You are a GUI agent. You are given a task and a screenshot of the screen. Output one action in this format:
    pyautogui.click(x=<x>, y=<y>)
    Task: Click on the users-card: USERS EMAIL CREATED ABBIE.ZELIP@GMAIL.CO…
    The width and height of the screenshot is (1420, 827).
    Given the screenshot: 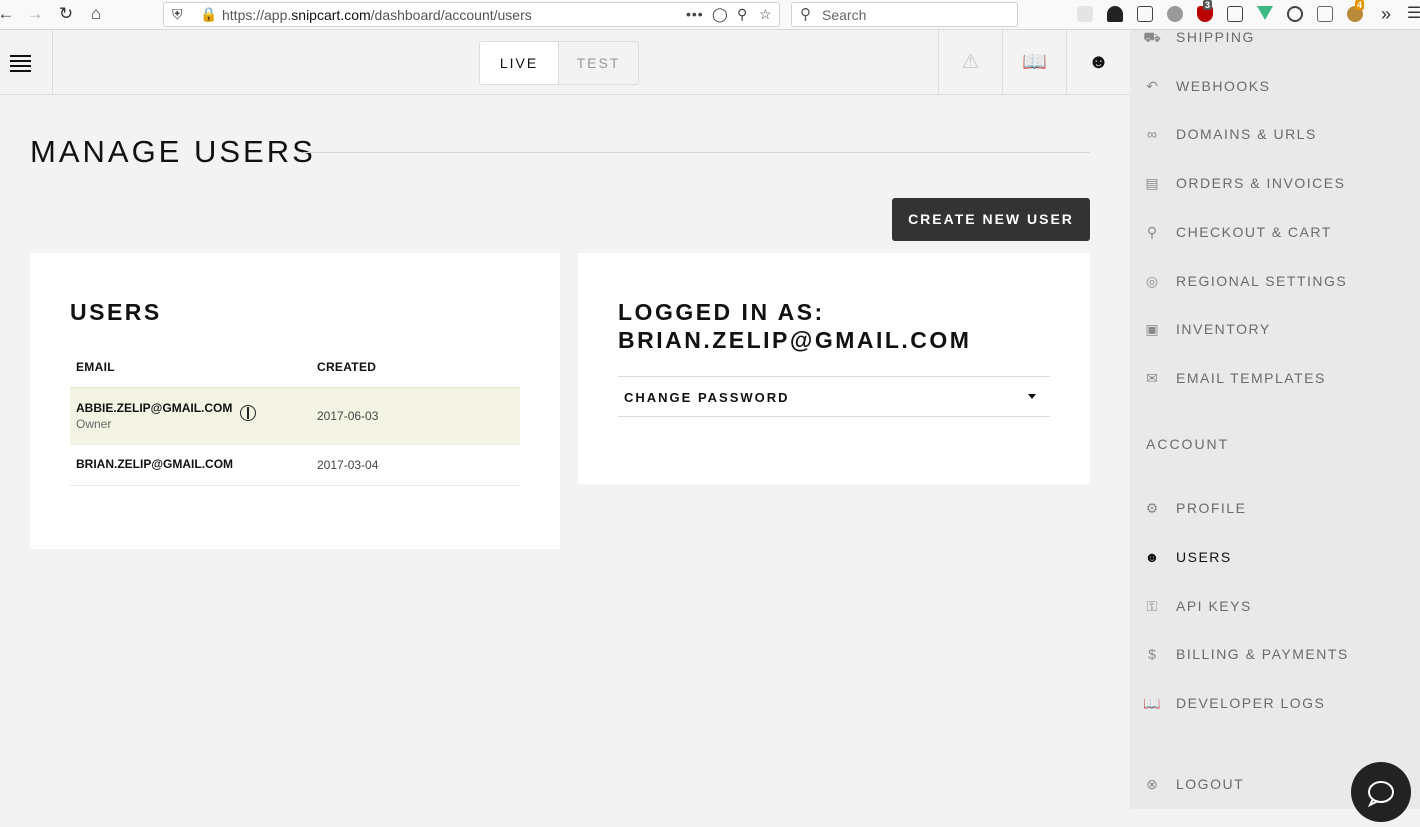 What is the action you would take?
    pyautogui.click(x=295, y=401)
    